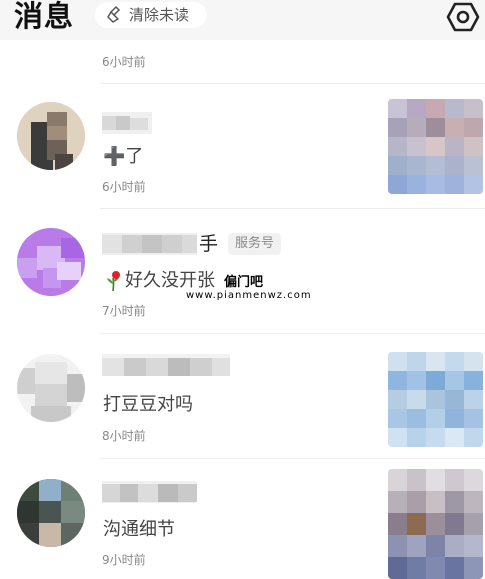 The height and width of the screenshot is (579, 485). I want to click on page-title: 消息, so click(44, 16).